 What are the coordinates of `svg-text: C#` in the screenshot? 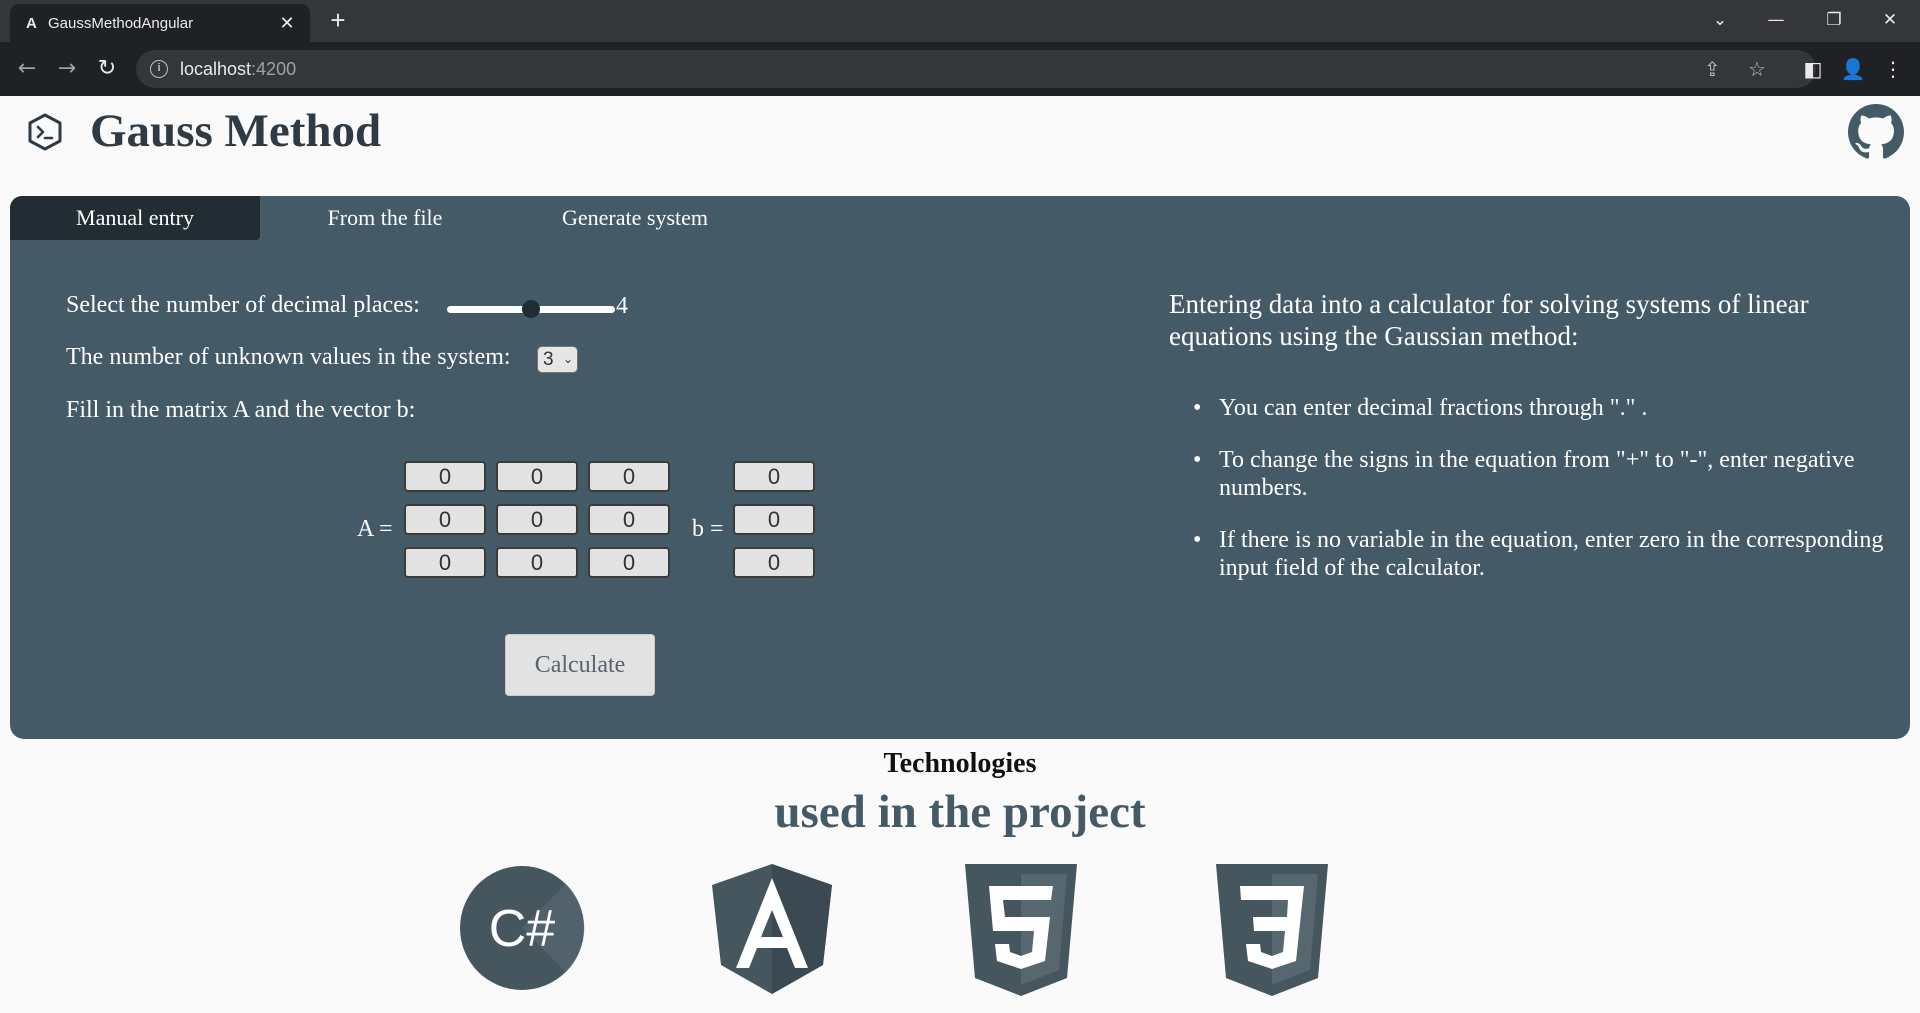 It's located at (522, 929).